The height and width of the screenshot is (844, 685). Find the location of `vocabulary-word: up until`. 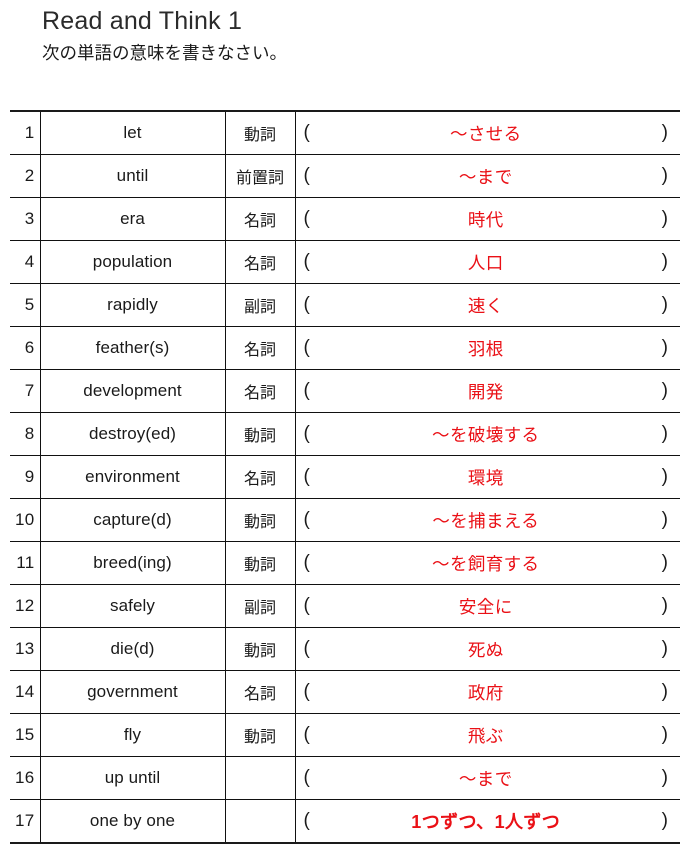

vocabulary-word: up until is located at coordinates (133, 778).